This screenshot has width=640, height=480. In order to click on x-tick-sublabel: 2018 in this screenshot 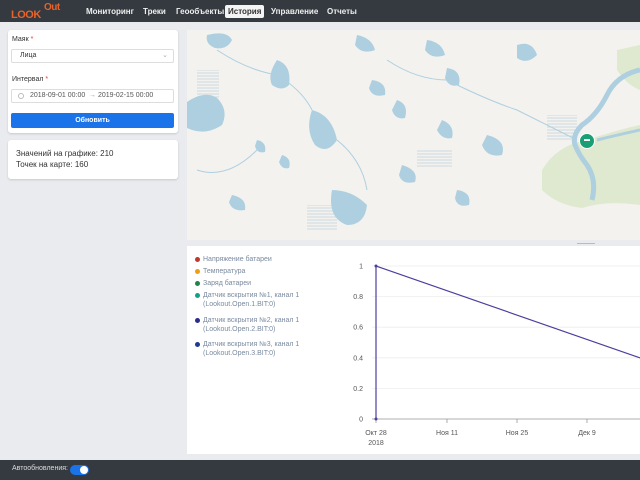, I will do `click(376, 443)`.